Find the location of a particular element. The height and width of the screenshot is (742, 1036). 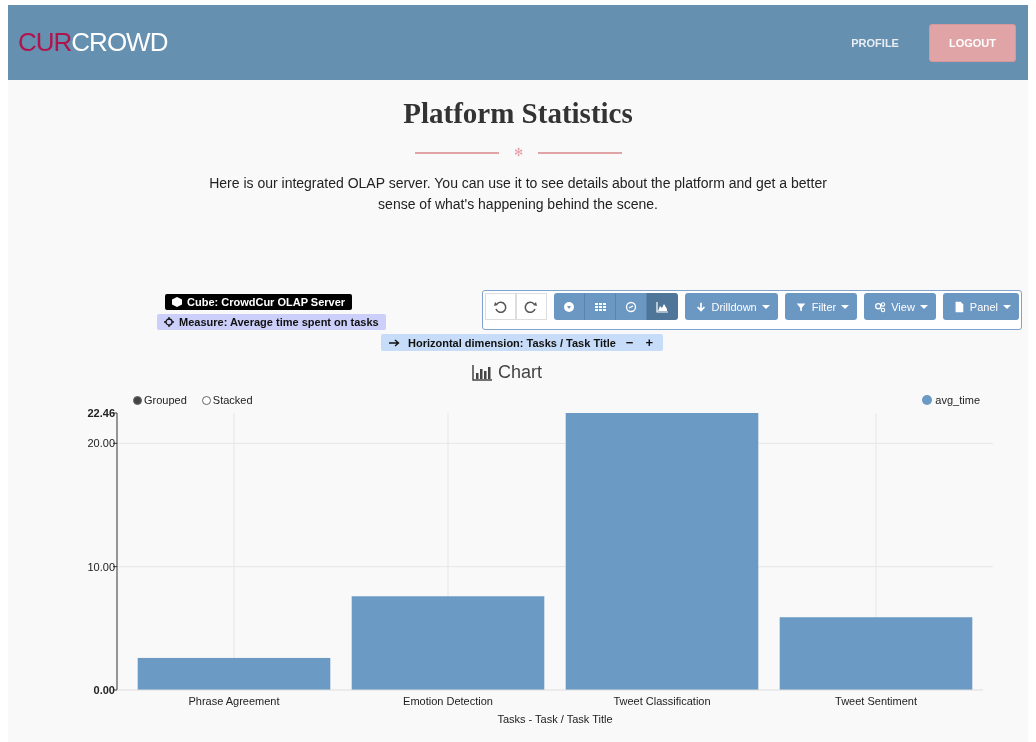

filter-dropdown: Filter is located at coordinates (821, 306).